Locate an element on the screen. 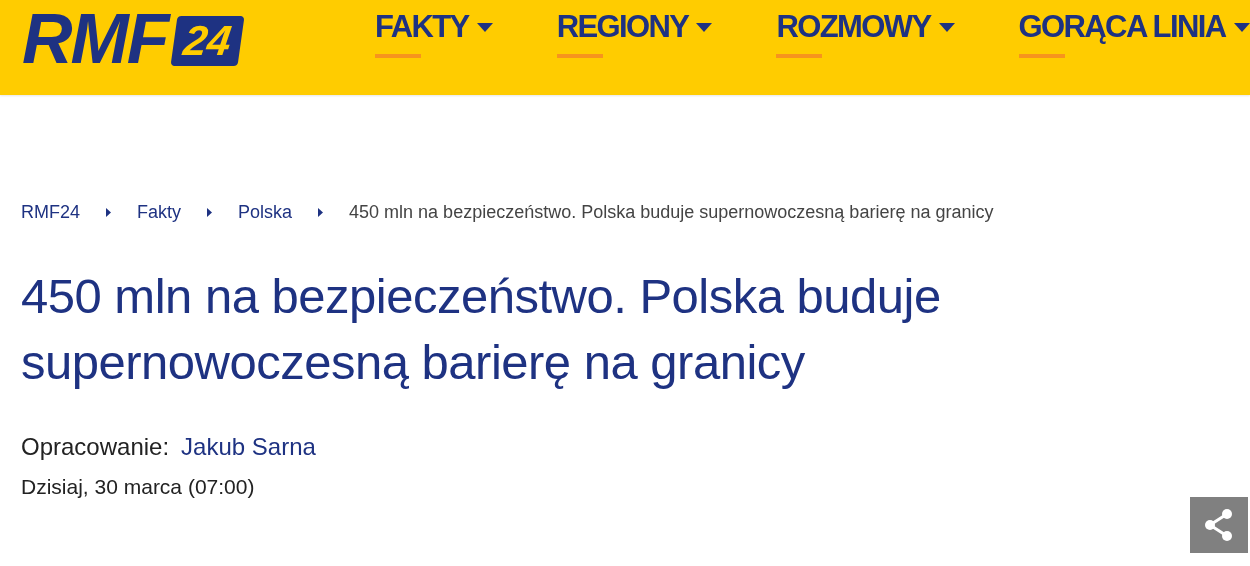 The width and height of the screenshot is (1250, 566). author-label: Opracowanie: is located at coordinates (95, 447).